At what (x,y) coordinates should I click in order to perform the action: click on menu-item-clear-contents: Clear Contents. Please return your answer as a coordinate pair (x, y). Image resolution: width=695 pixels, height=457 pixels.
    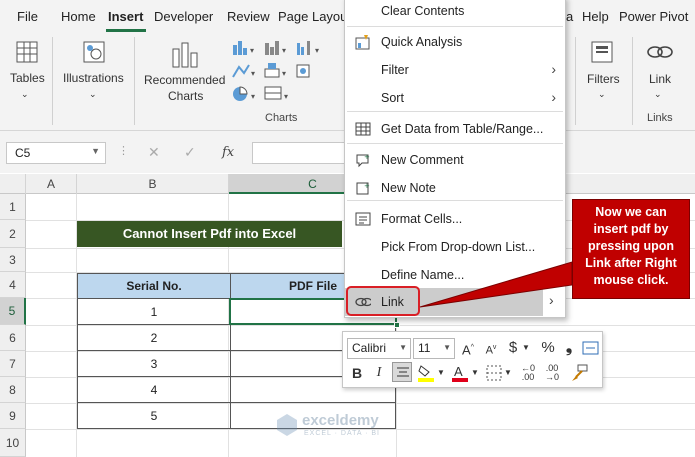
    Looking at the image, I should click on (455, 12).